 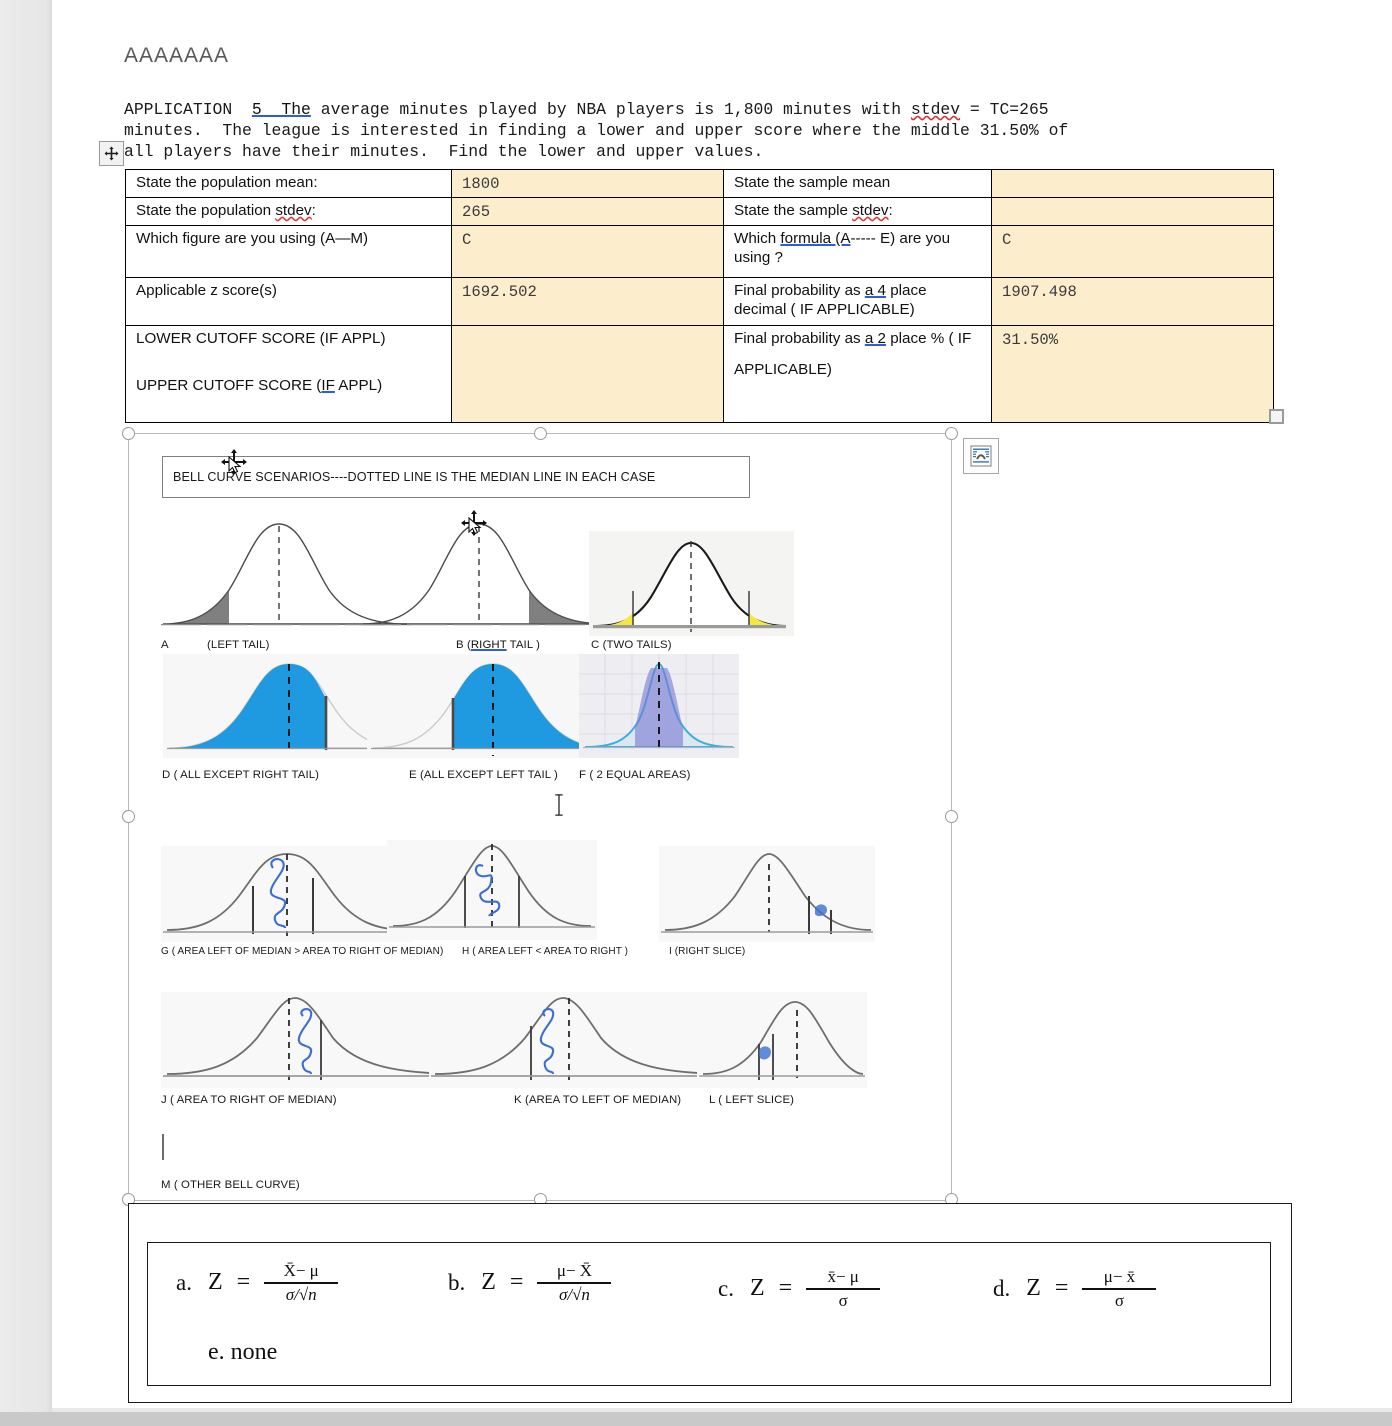 I want to click on cell-value-which-figure: C, so click(x=587, y=251).